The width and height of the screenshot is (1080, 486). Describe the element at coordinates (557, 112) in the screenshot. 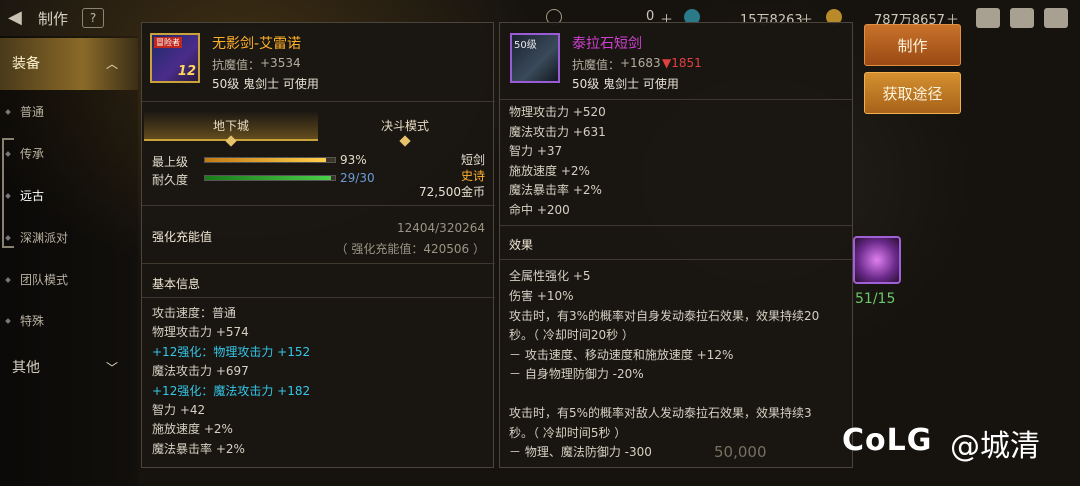

I see `attr-line: 物理攻击力 +520` at that location.